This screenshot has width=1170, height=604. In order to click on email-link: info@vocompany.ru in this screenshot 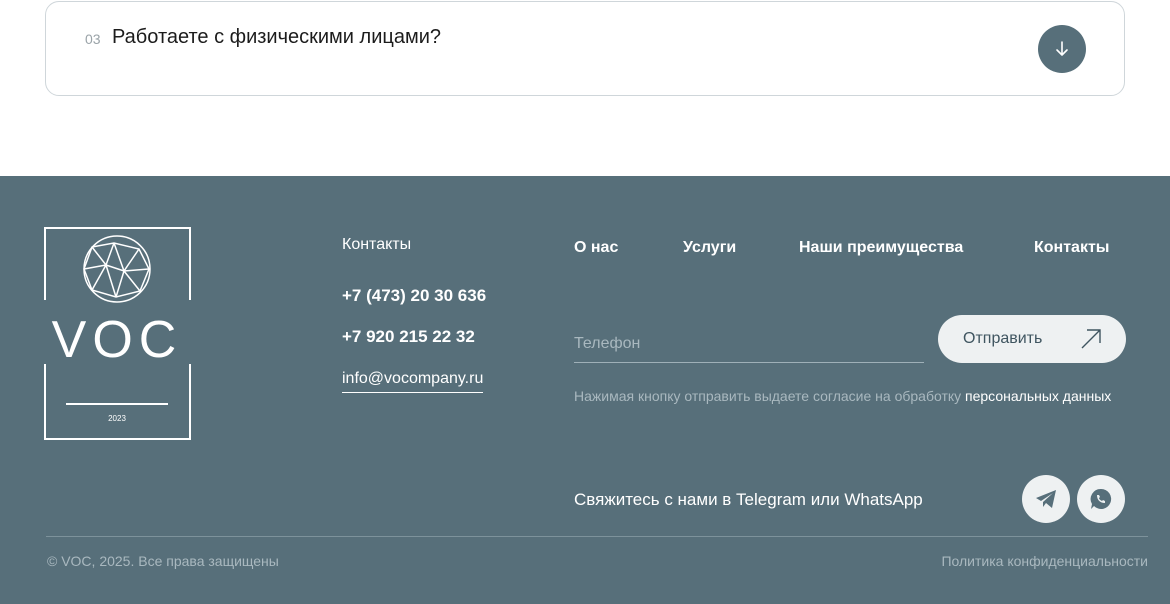, I will do `click(413, 381)`.